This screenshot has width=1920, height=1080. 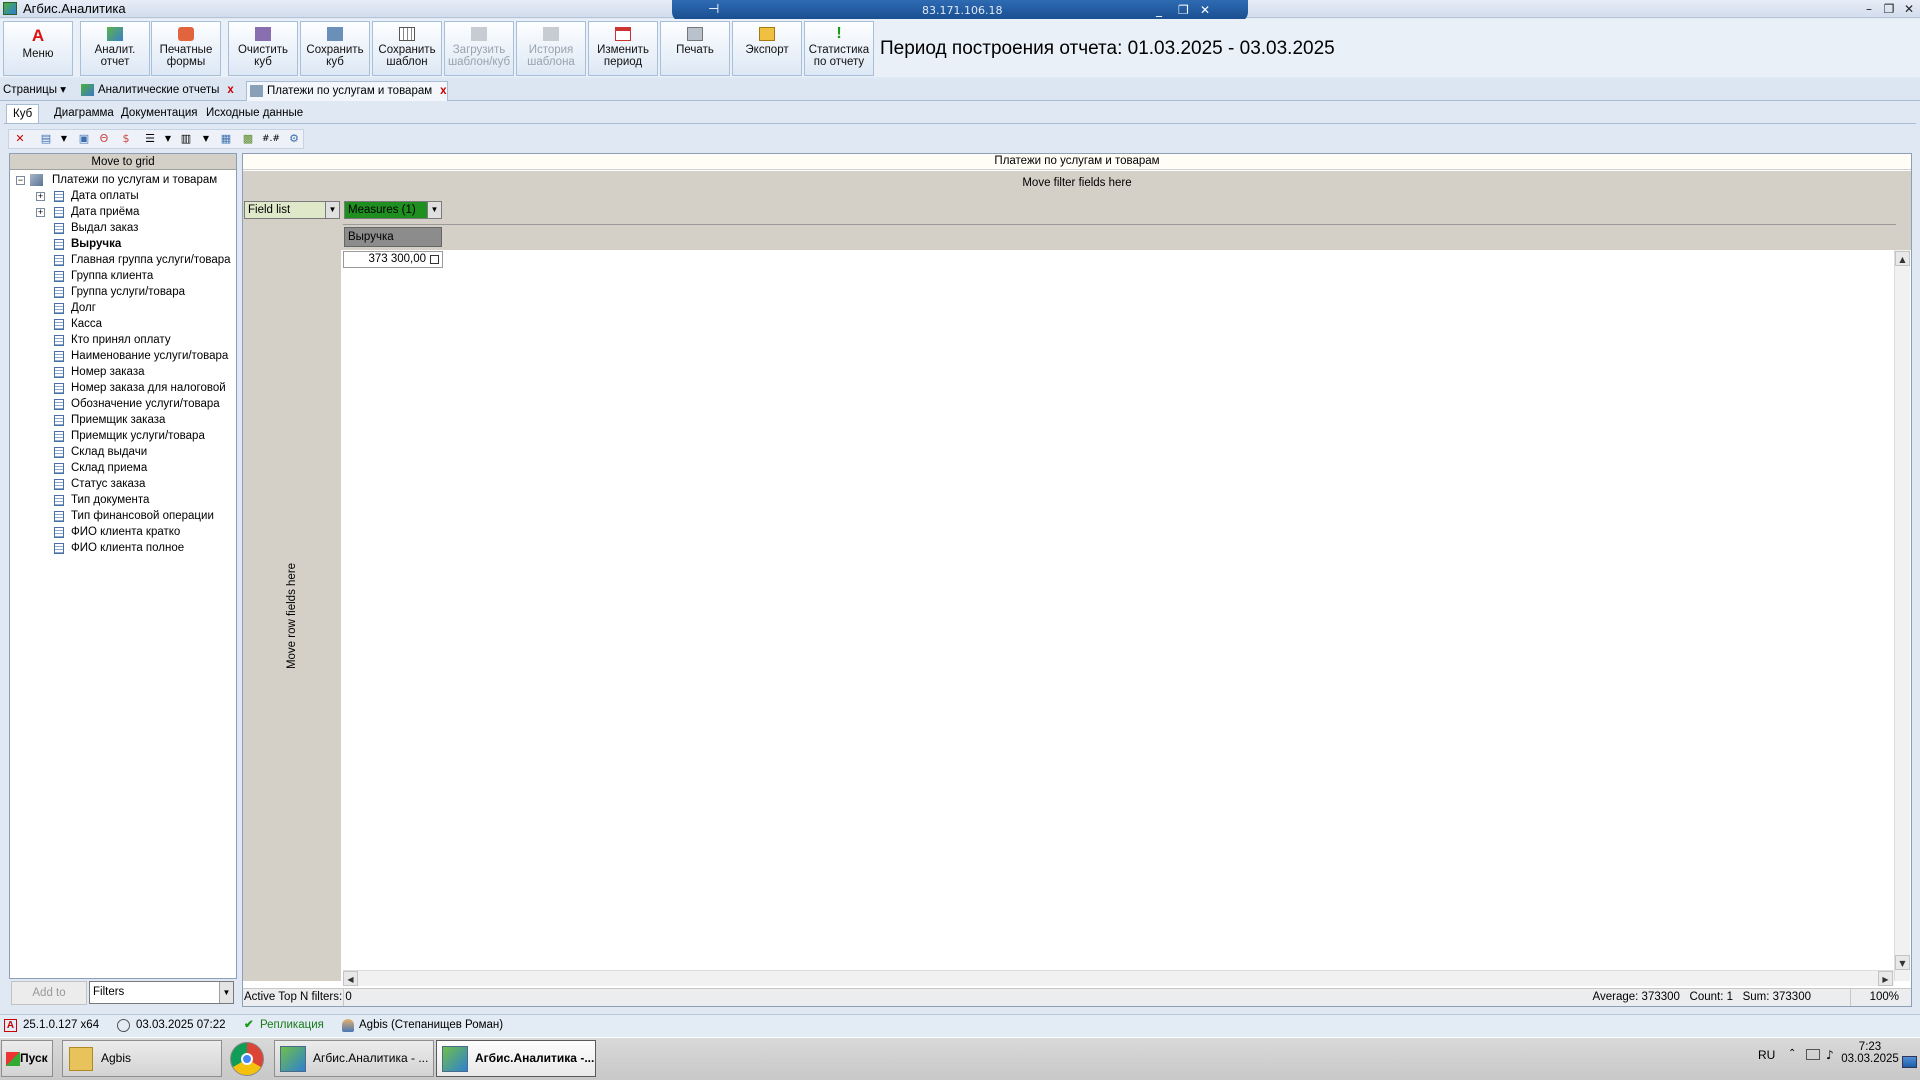 I want to click on zoom-level: 100%, so click(x=1884, y=997).